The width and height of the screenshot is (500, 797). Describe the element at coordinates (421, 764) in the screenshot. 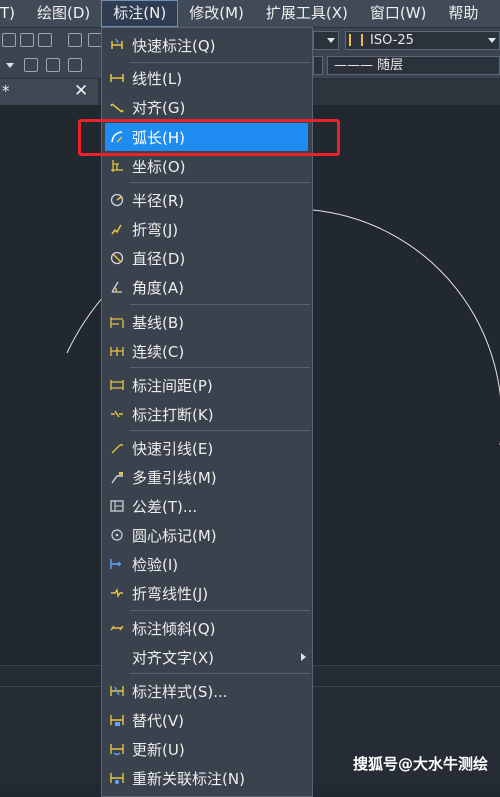

I see `watermark: 搜狐号@大水牛测绘` at that location.